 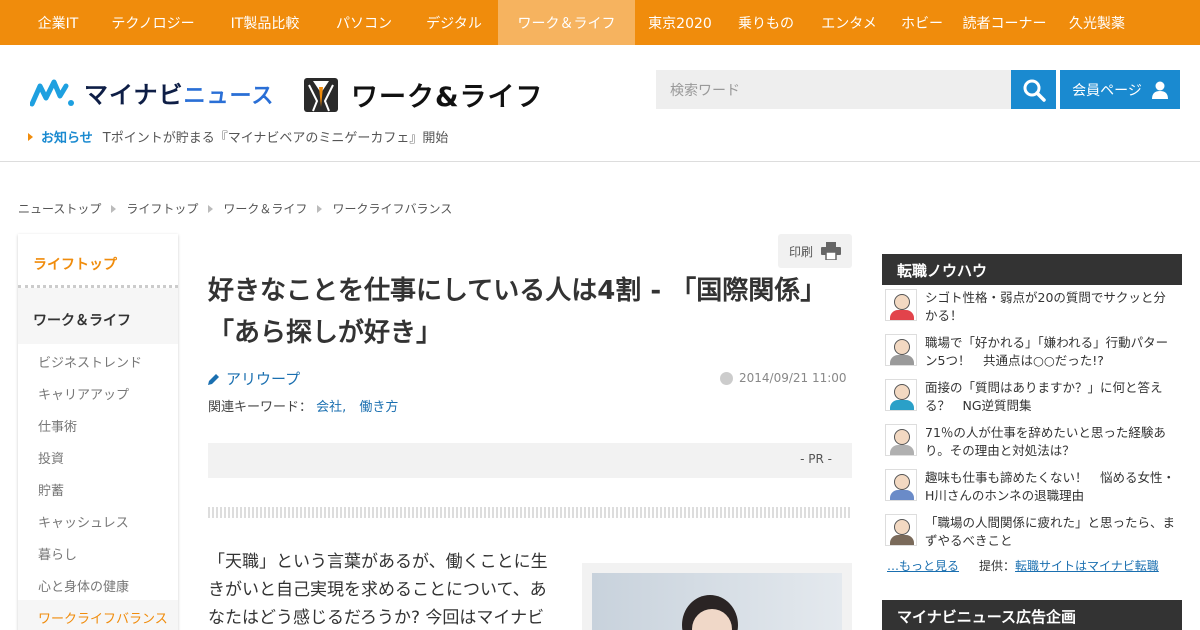 What do you see at coordinates (793, 378) in the screenshot?
I see `date-text: 2014/09/21 11:00` at bounding box center [793, 378].